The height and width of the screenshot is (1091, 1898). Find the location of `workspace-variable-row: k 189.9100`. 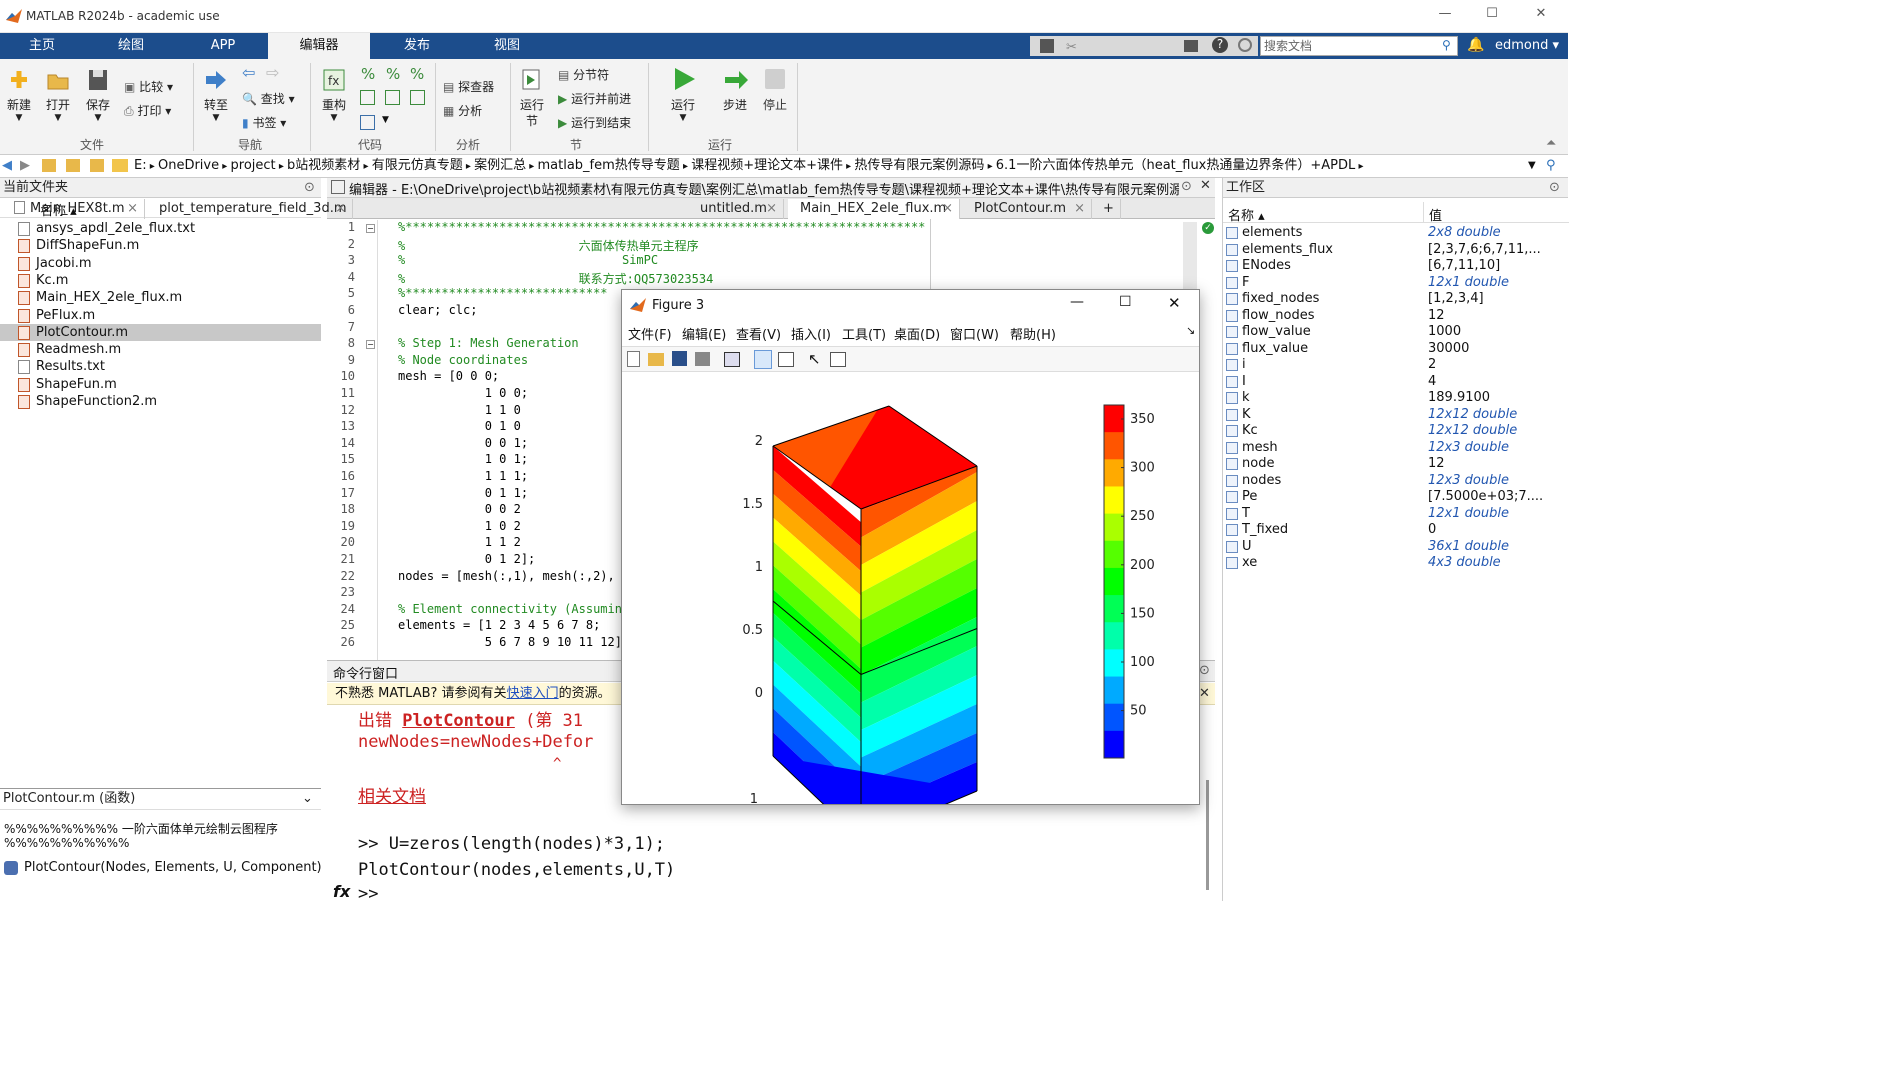

workspace-variable-row: k 189.9100 is located at coordinates (1395, 398).